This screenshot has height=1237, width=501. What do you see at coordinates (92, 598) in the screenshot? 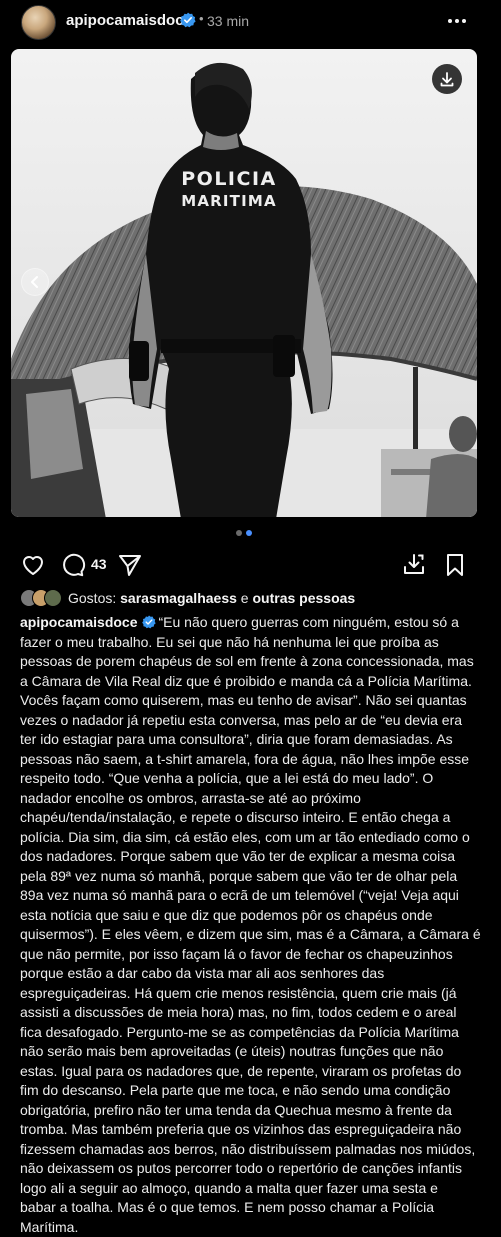
I see `likes-prefix: Gostos:` at bounding box center [92, 598].